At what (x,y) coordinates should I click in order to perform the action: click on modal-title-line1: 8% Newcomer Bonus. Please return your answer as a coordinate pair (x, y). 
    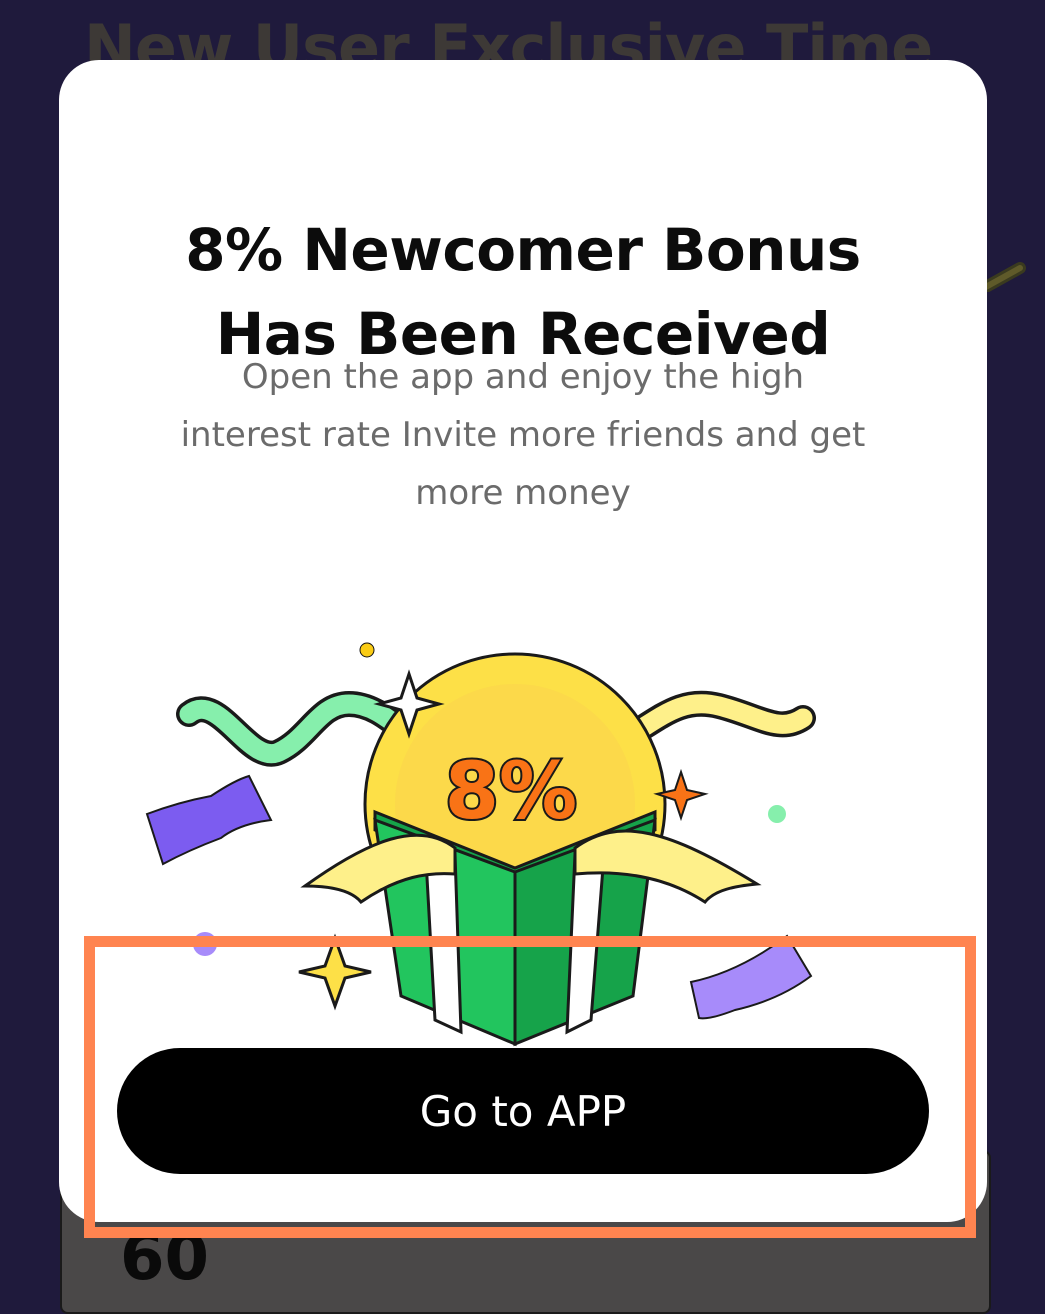
    Looking at the image, I should click on (523, 250).